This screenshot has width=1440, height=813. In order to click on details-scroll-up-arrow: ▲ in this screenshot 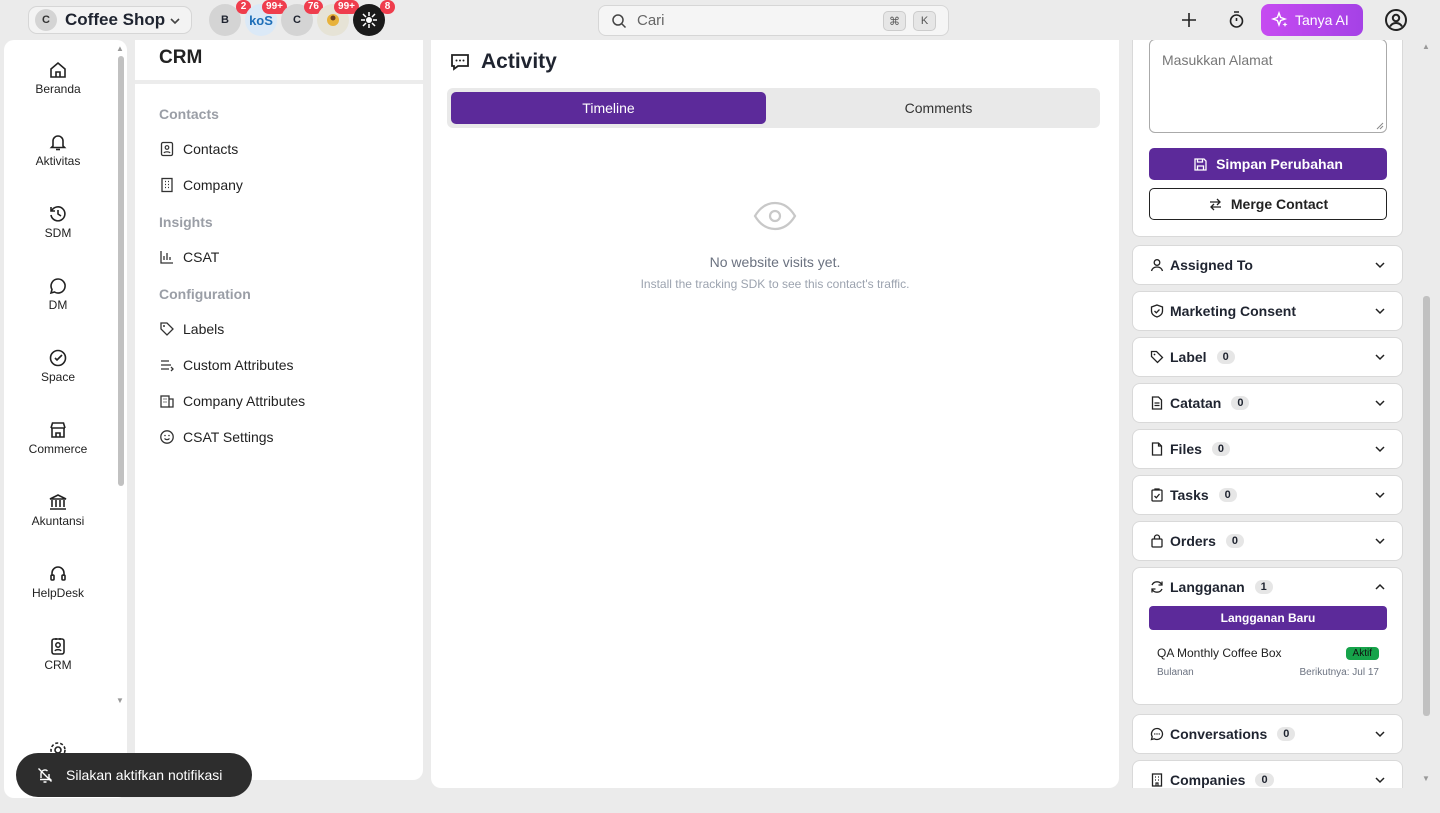, I will do `click(1426, 46)`.